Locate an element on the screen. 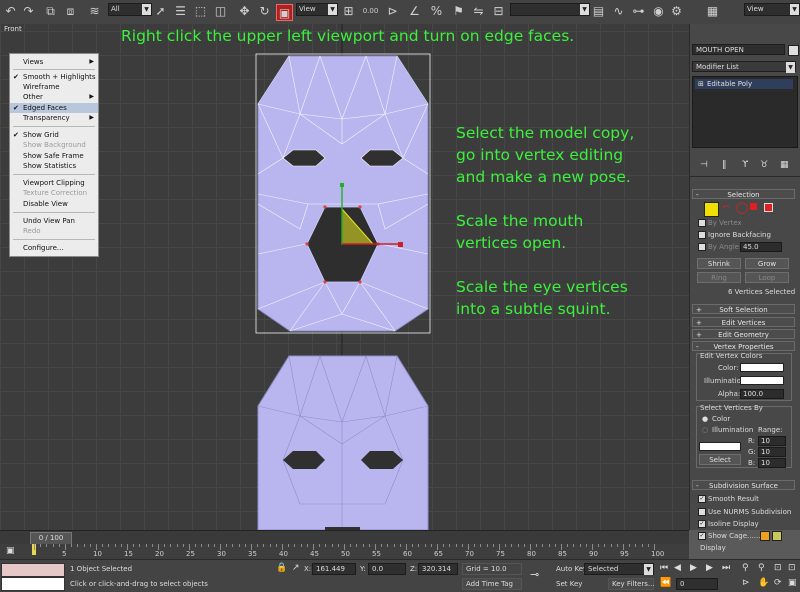  vertex-mode-icon is located at coordinates (711, 209).